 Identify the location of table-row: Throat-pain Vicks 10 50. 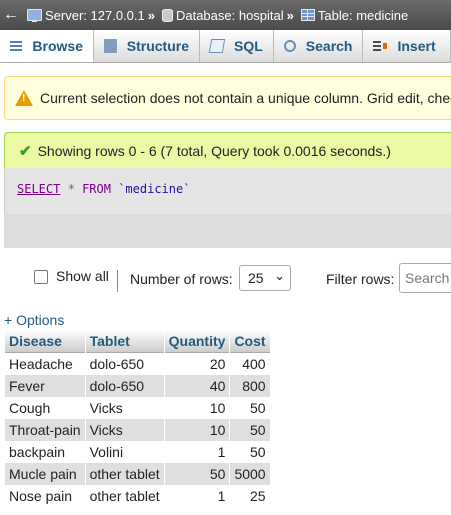
(137, 430).